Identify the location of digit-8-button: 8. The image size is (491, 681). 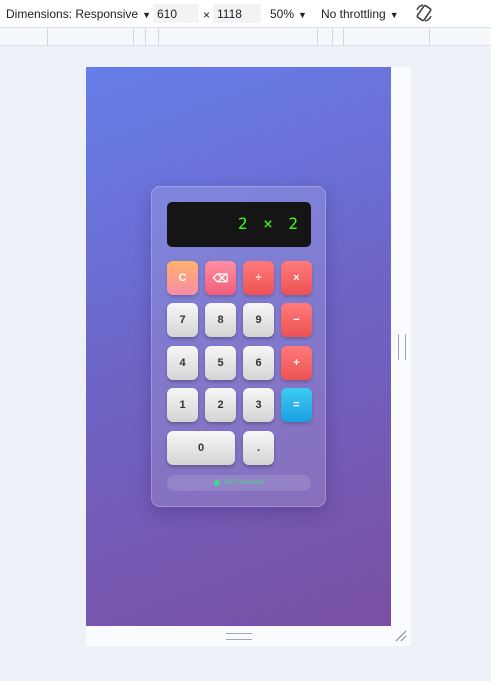
(220, 320).